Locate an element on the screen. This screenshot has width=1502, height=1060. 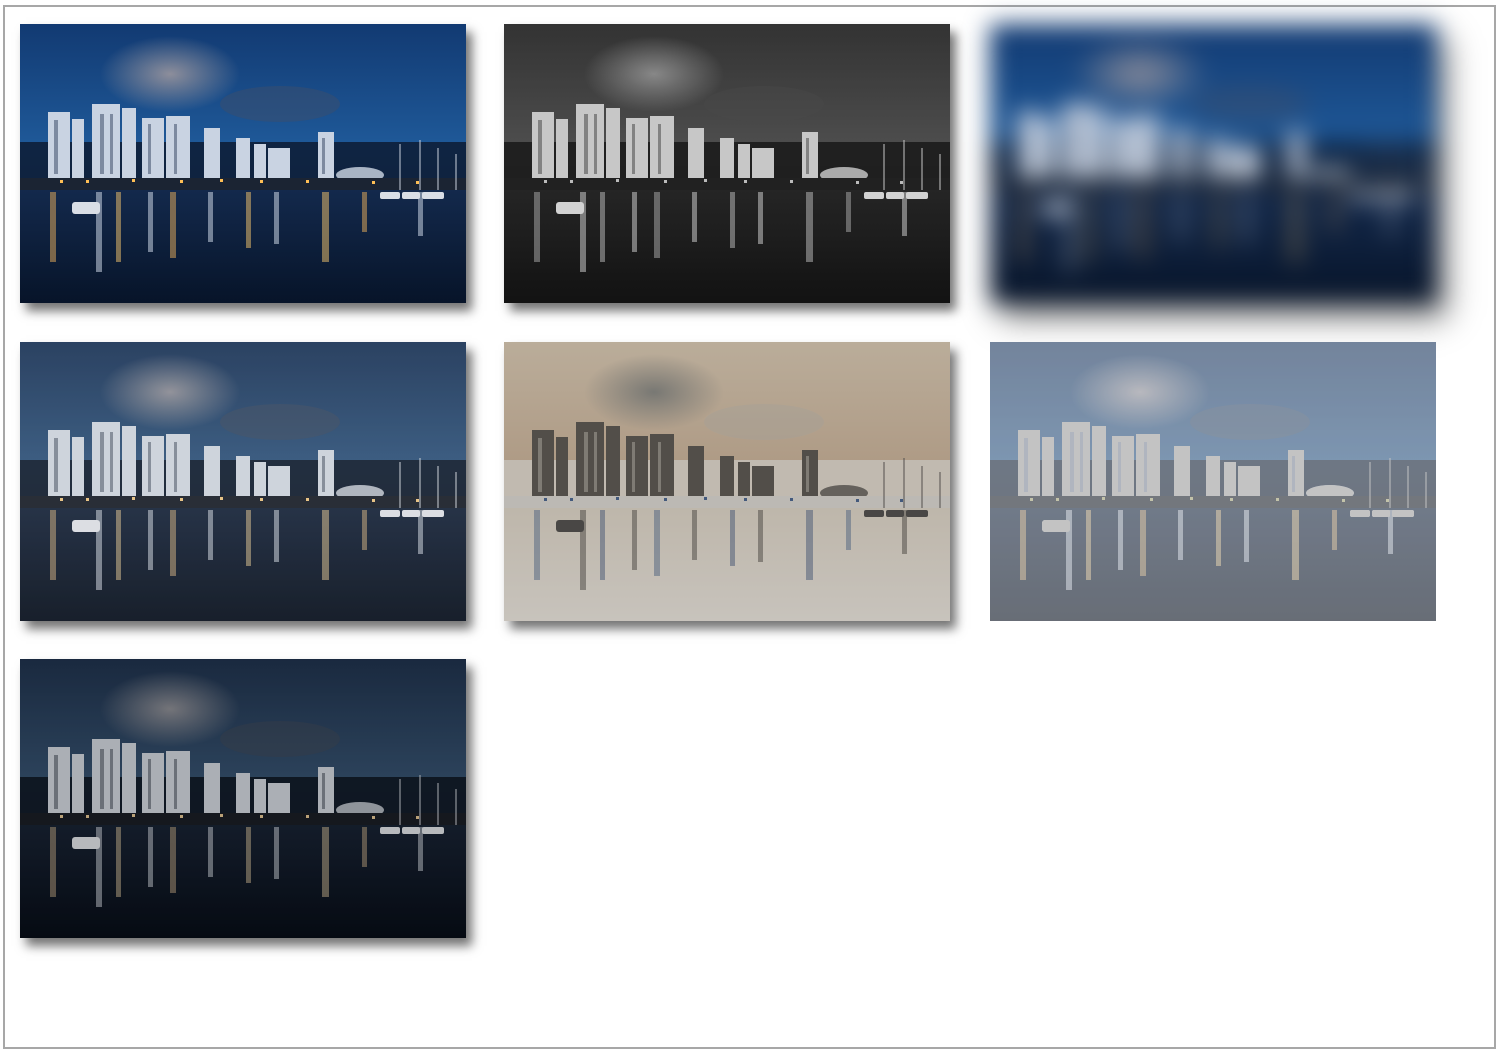
city-skyline-image-inverted is located at coordinates (727, 481).